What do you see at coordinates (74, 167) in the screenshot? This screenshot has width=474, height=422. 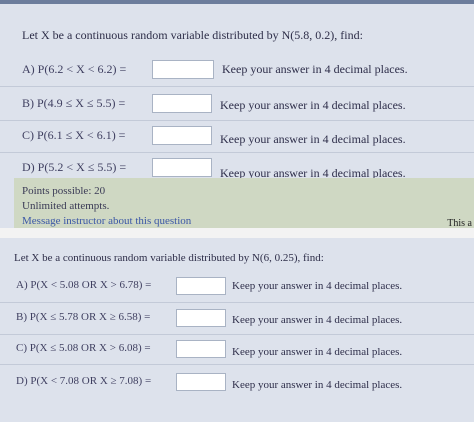 I see `row-label: D) P(5.2 < X ≤ 5.5) =` at bounding box center [74, 167].